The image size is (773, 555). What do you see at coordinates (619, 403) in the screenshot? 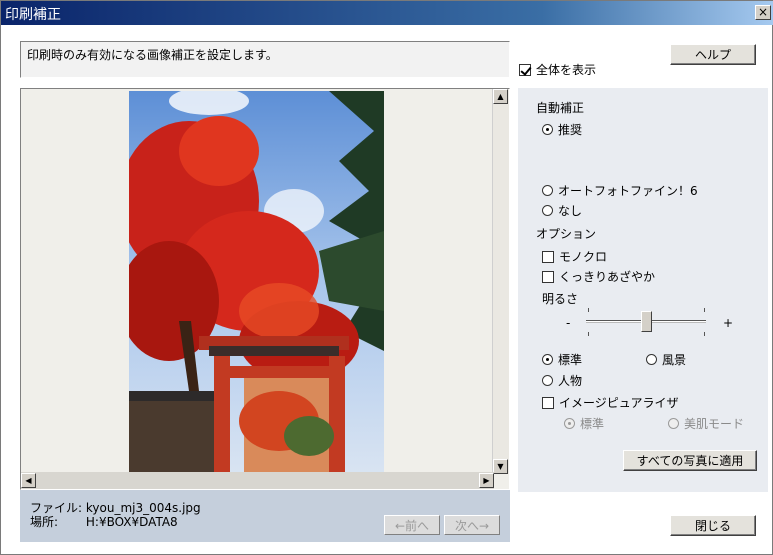
I see `image-equalizer-label: イメージピュアライザ` at bounding box center [619, 403].